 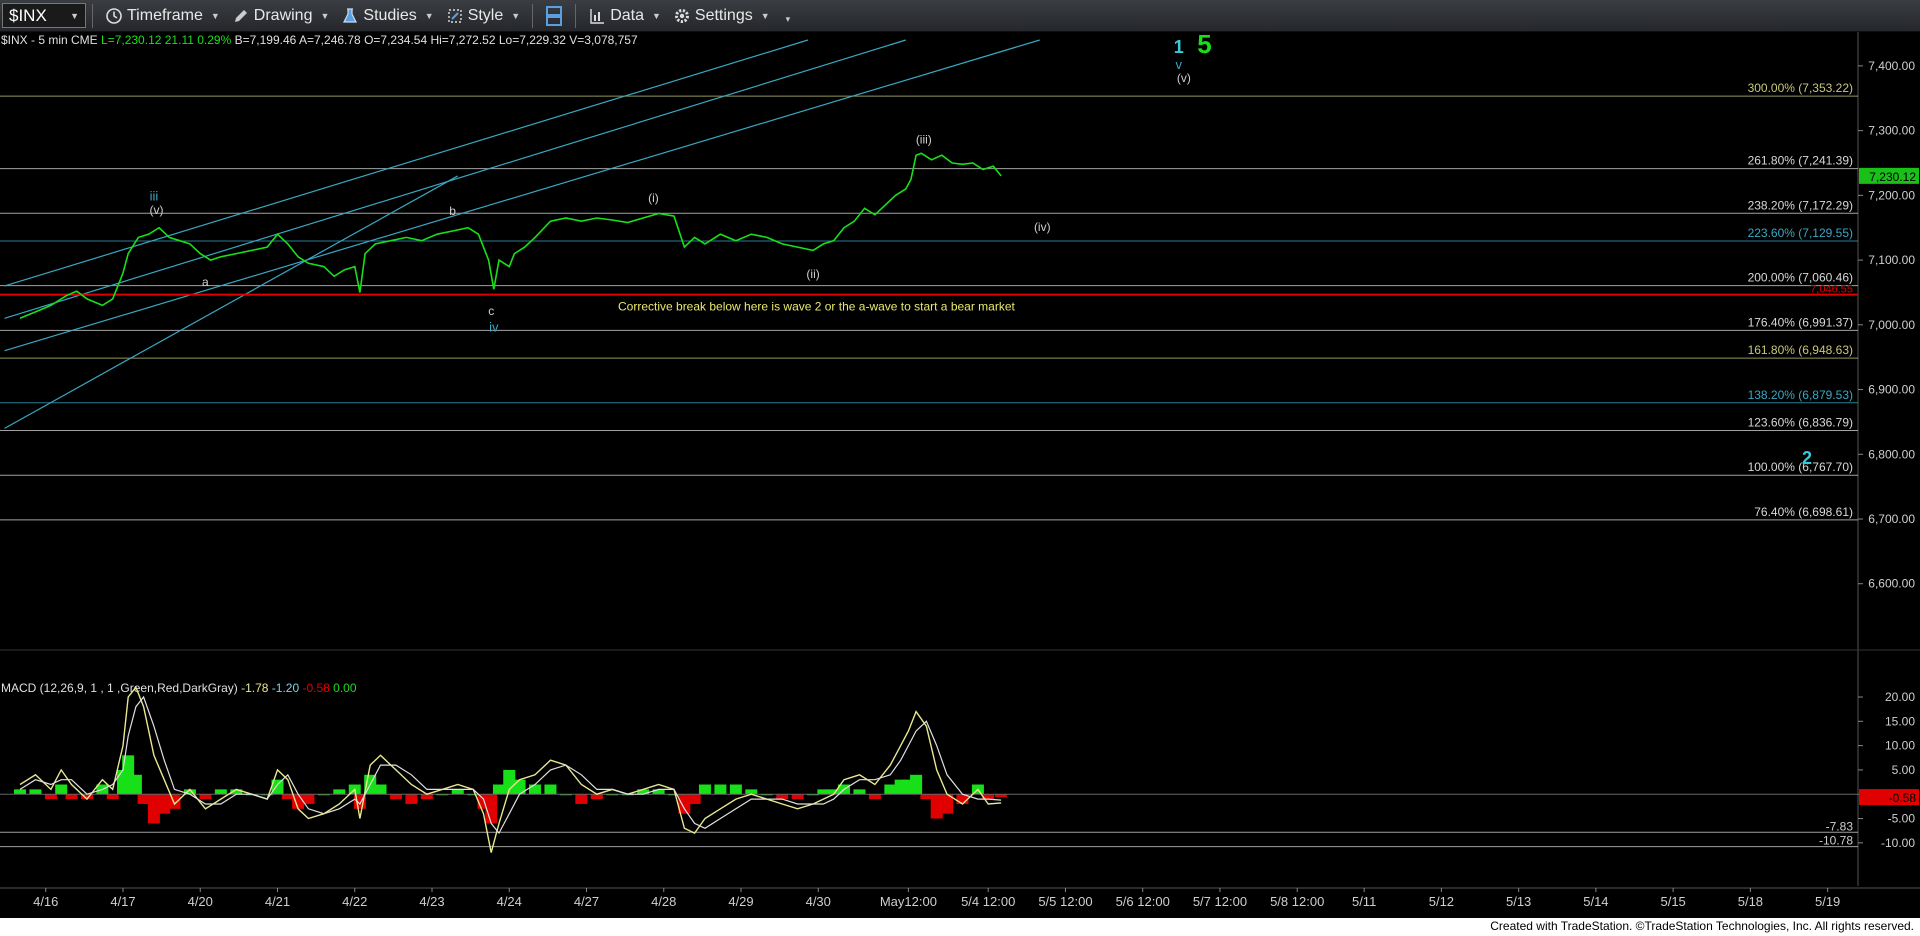 I want to click on wave-label: (i), so click(x=653, y=198).